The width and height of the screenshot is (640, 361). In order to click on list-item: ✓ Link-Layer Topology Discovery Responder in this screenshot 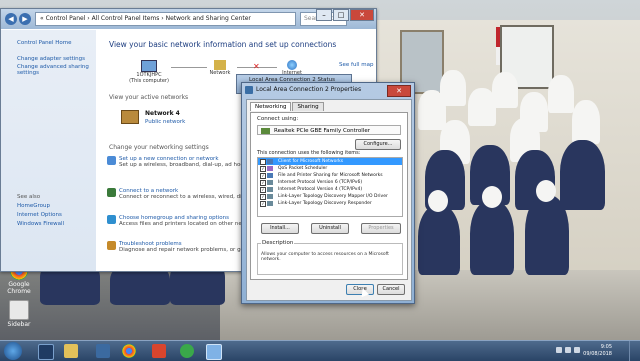, I will do `click(330, 203)`.